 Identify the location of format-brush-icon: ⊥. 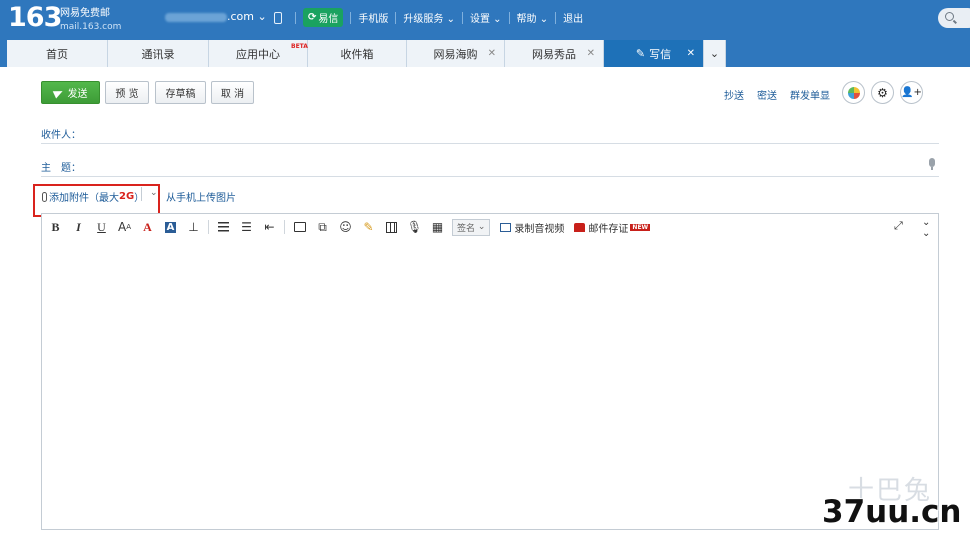
(193, 227).